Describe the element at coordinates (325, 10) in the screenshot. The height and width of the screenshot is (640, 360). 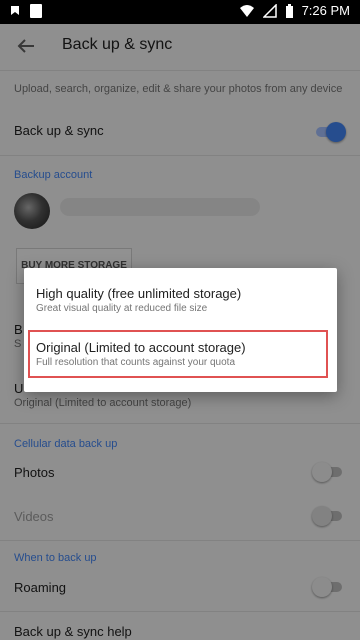
I see `status-time: 7:26 PM` at that location.